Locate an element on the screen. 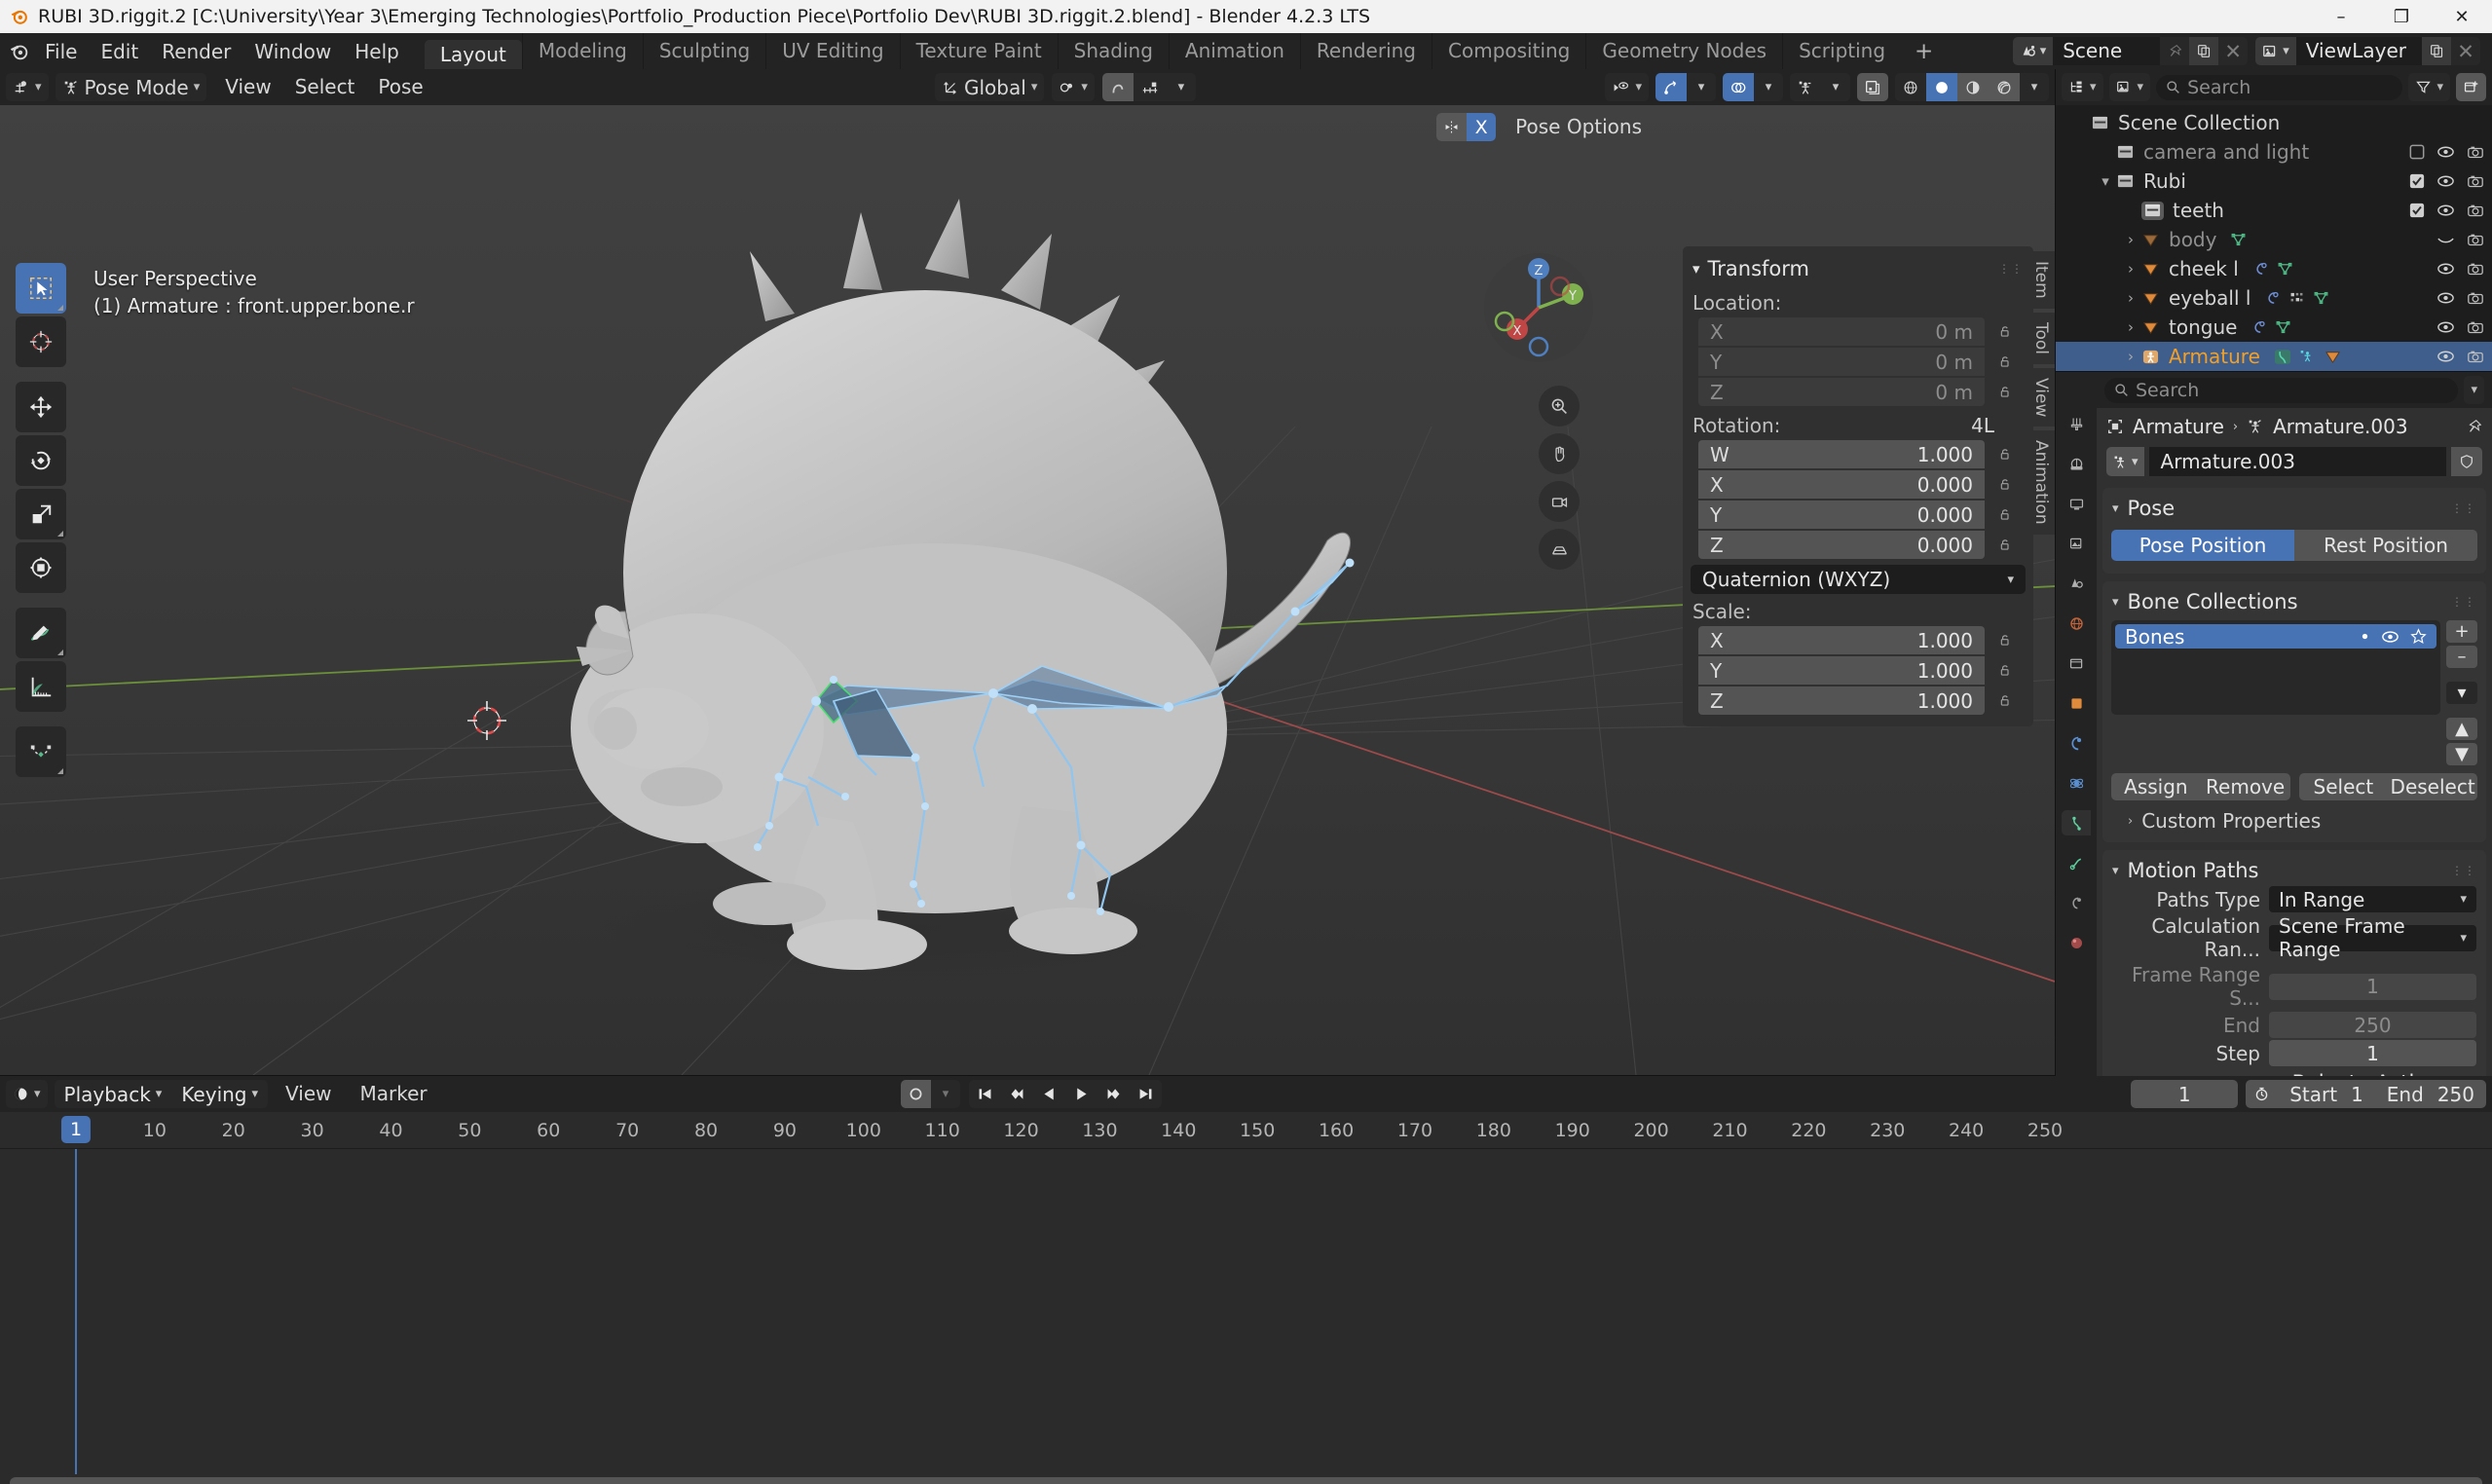 This screenshot has width=2492, height=1484. xray-toggle-icon is located at coordinates (1805, 87).